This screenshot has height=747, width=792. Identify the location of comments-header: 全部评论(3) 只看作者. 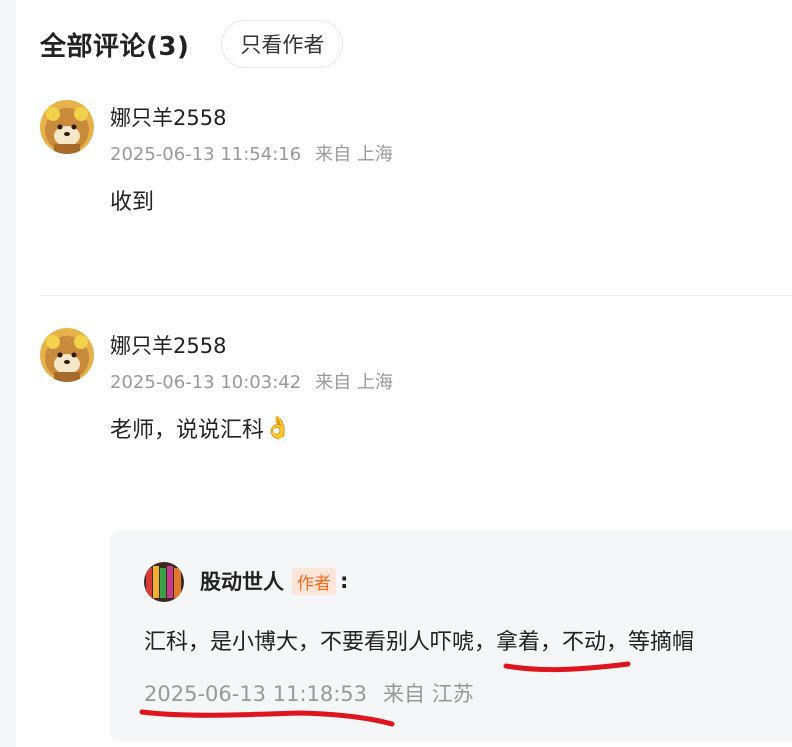
(192, 44).